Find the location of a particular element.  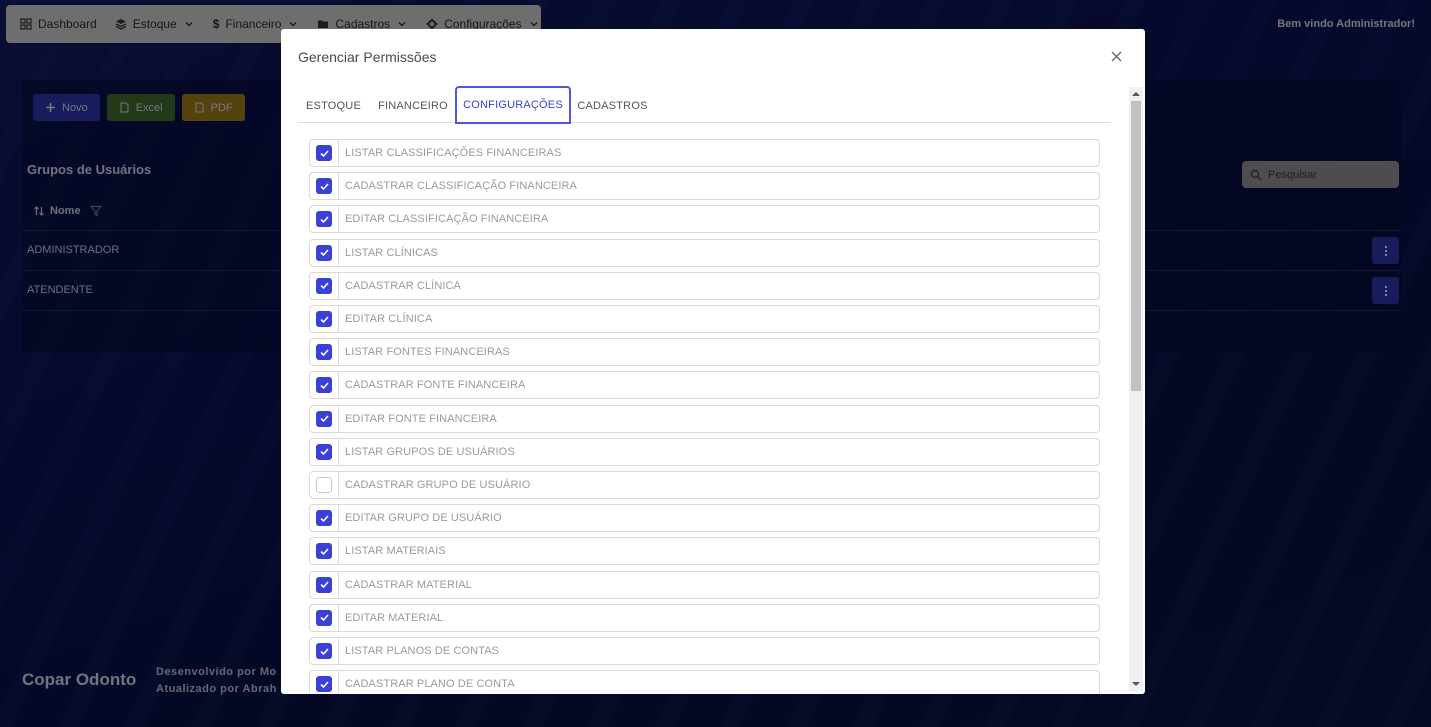

close-button is located at coordinates (1116, 56).